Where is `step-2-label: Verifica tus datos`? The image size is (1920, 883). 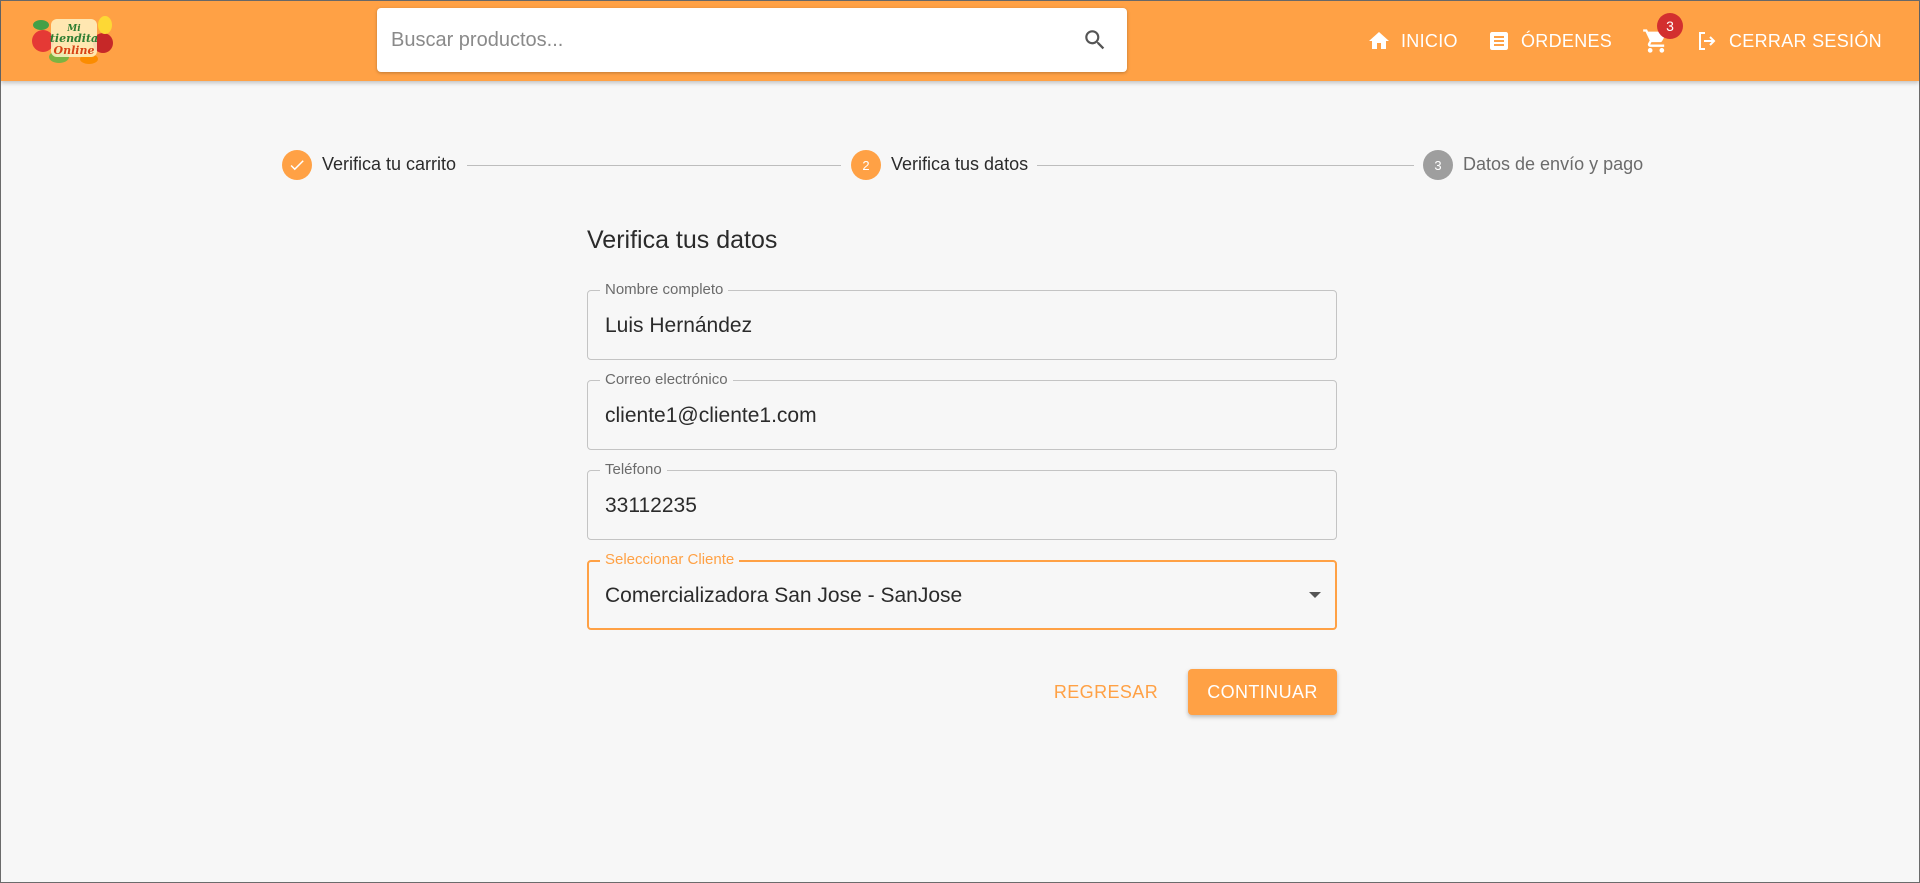
step-2-label: Verifica tus datos is located at coordinates (960, 164).